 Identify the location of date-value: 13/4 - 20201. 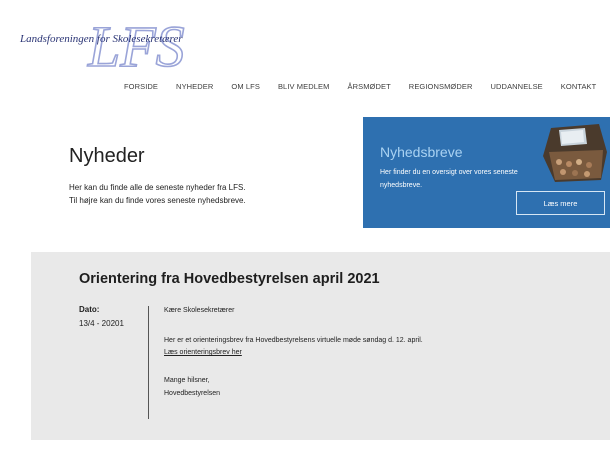
(101, 323).